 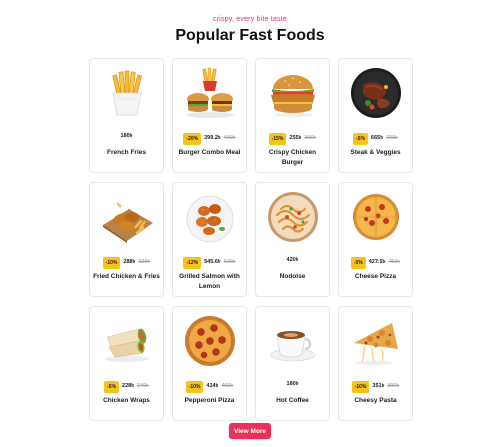 I want to click on old-price: 620৳, so click(x=229, y=262).